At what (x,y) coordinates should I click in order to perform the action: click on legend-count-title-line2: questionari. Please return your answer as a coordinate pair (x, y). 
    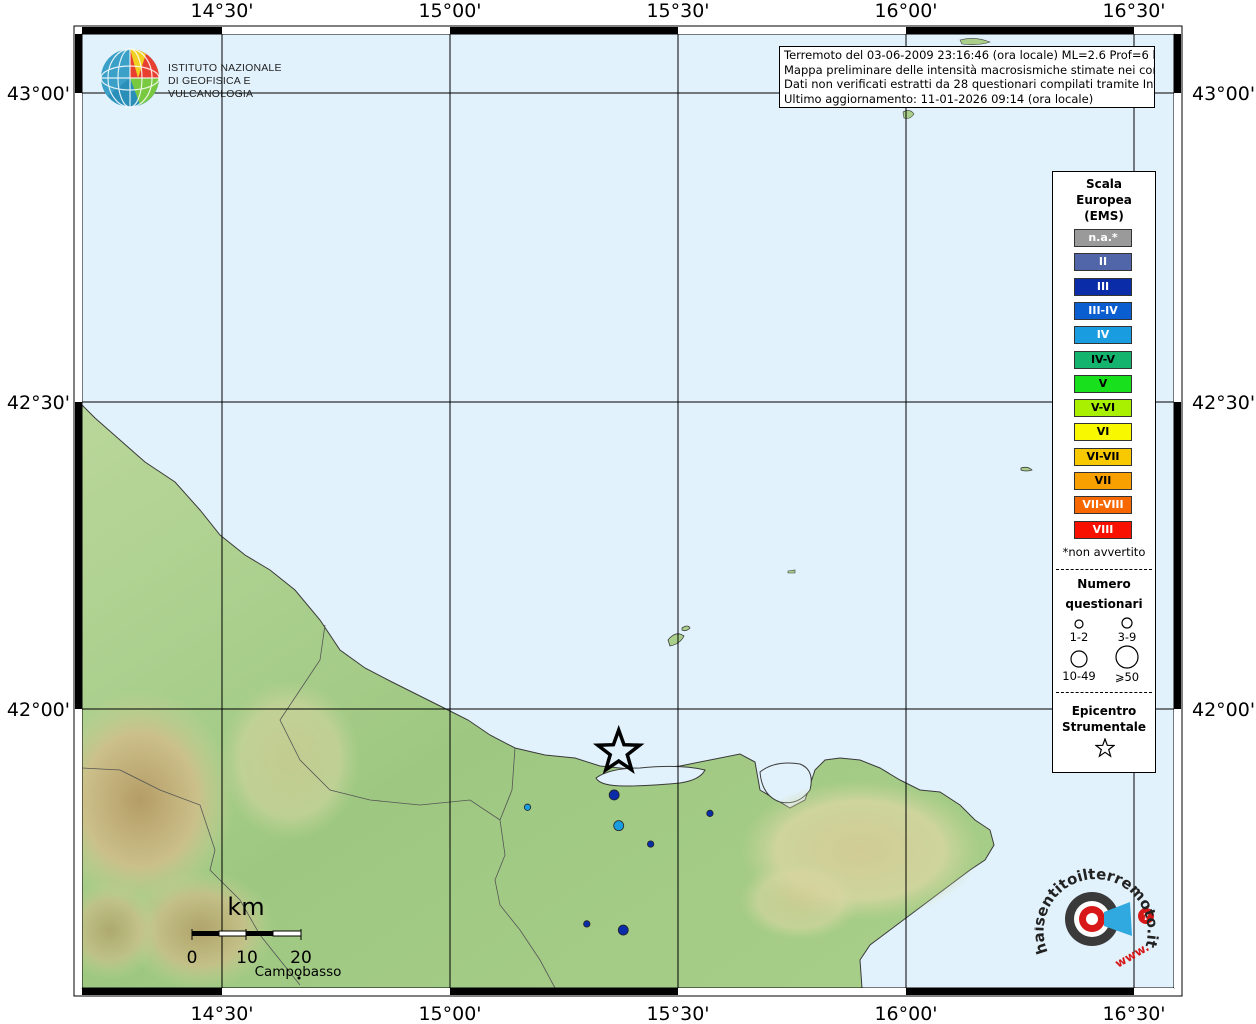
    Looking at the image, I should click on (1104, 604).